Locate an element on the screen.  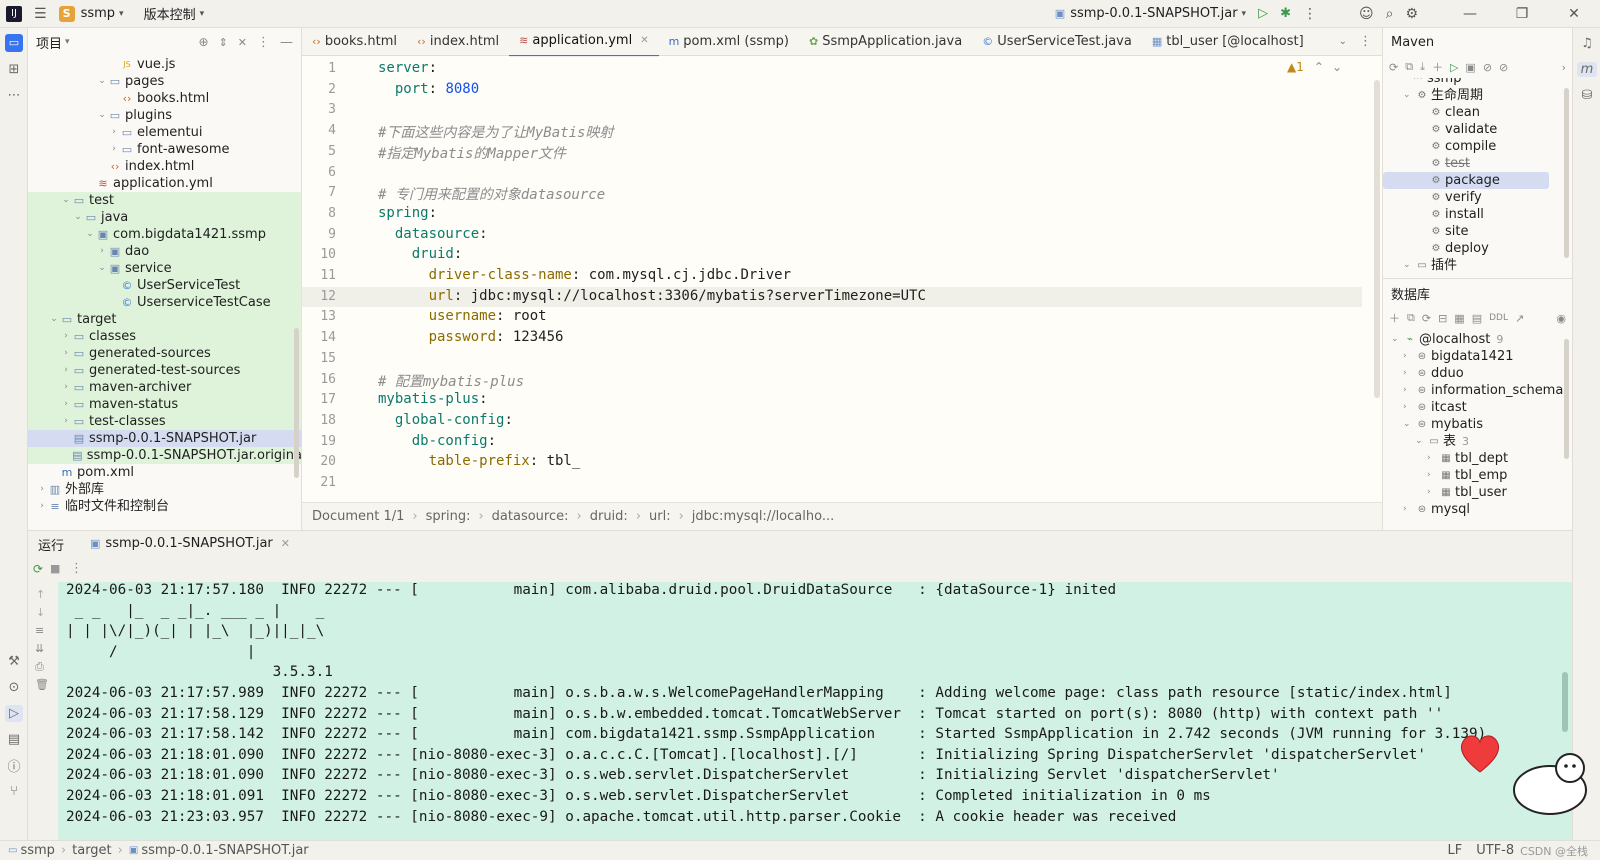
maven-goal: ⚙ clean is located at coordinates (1478, 112).